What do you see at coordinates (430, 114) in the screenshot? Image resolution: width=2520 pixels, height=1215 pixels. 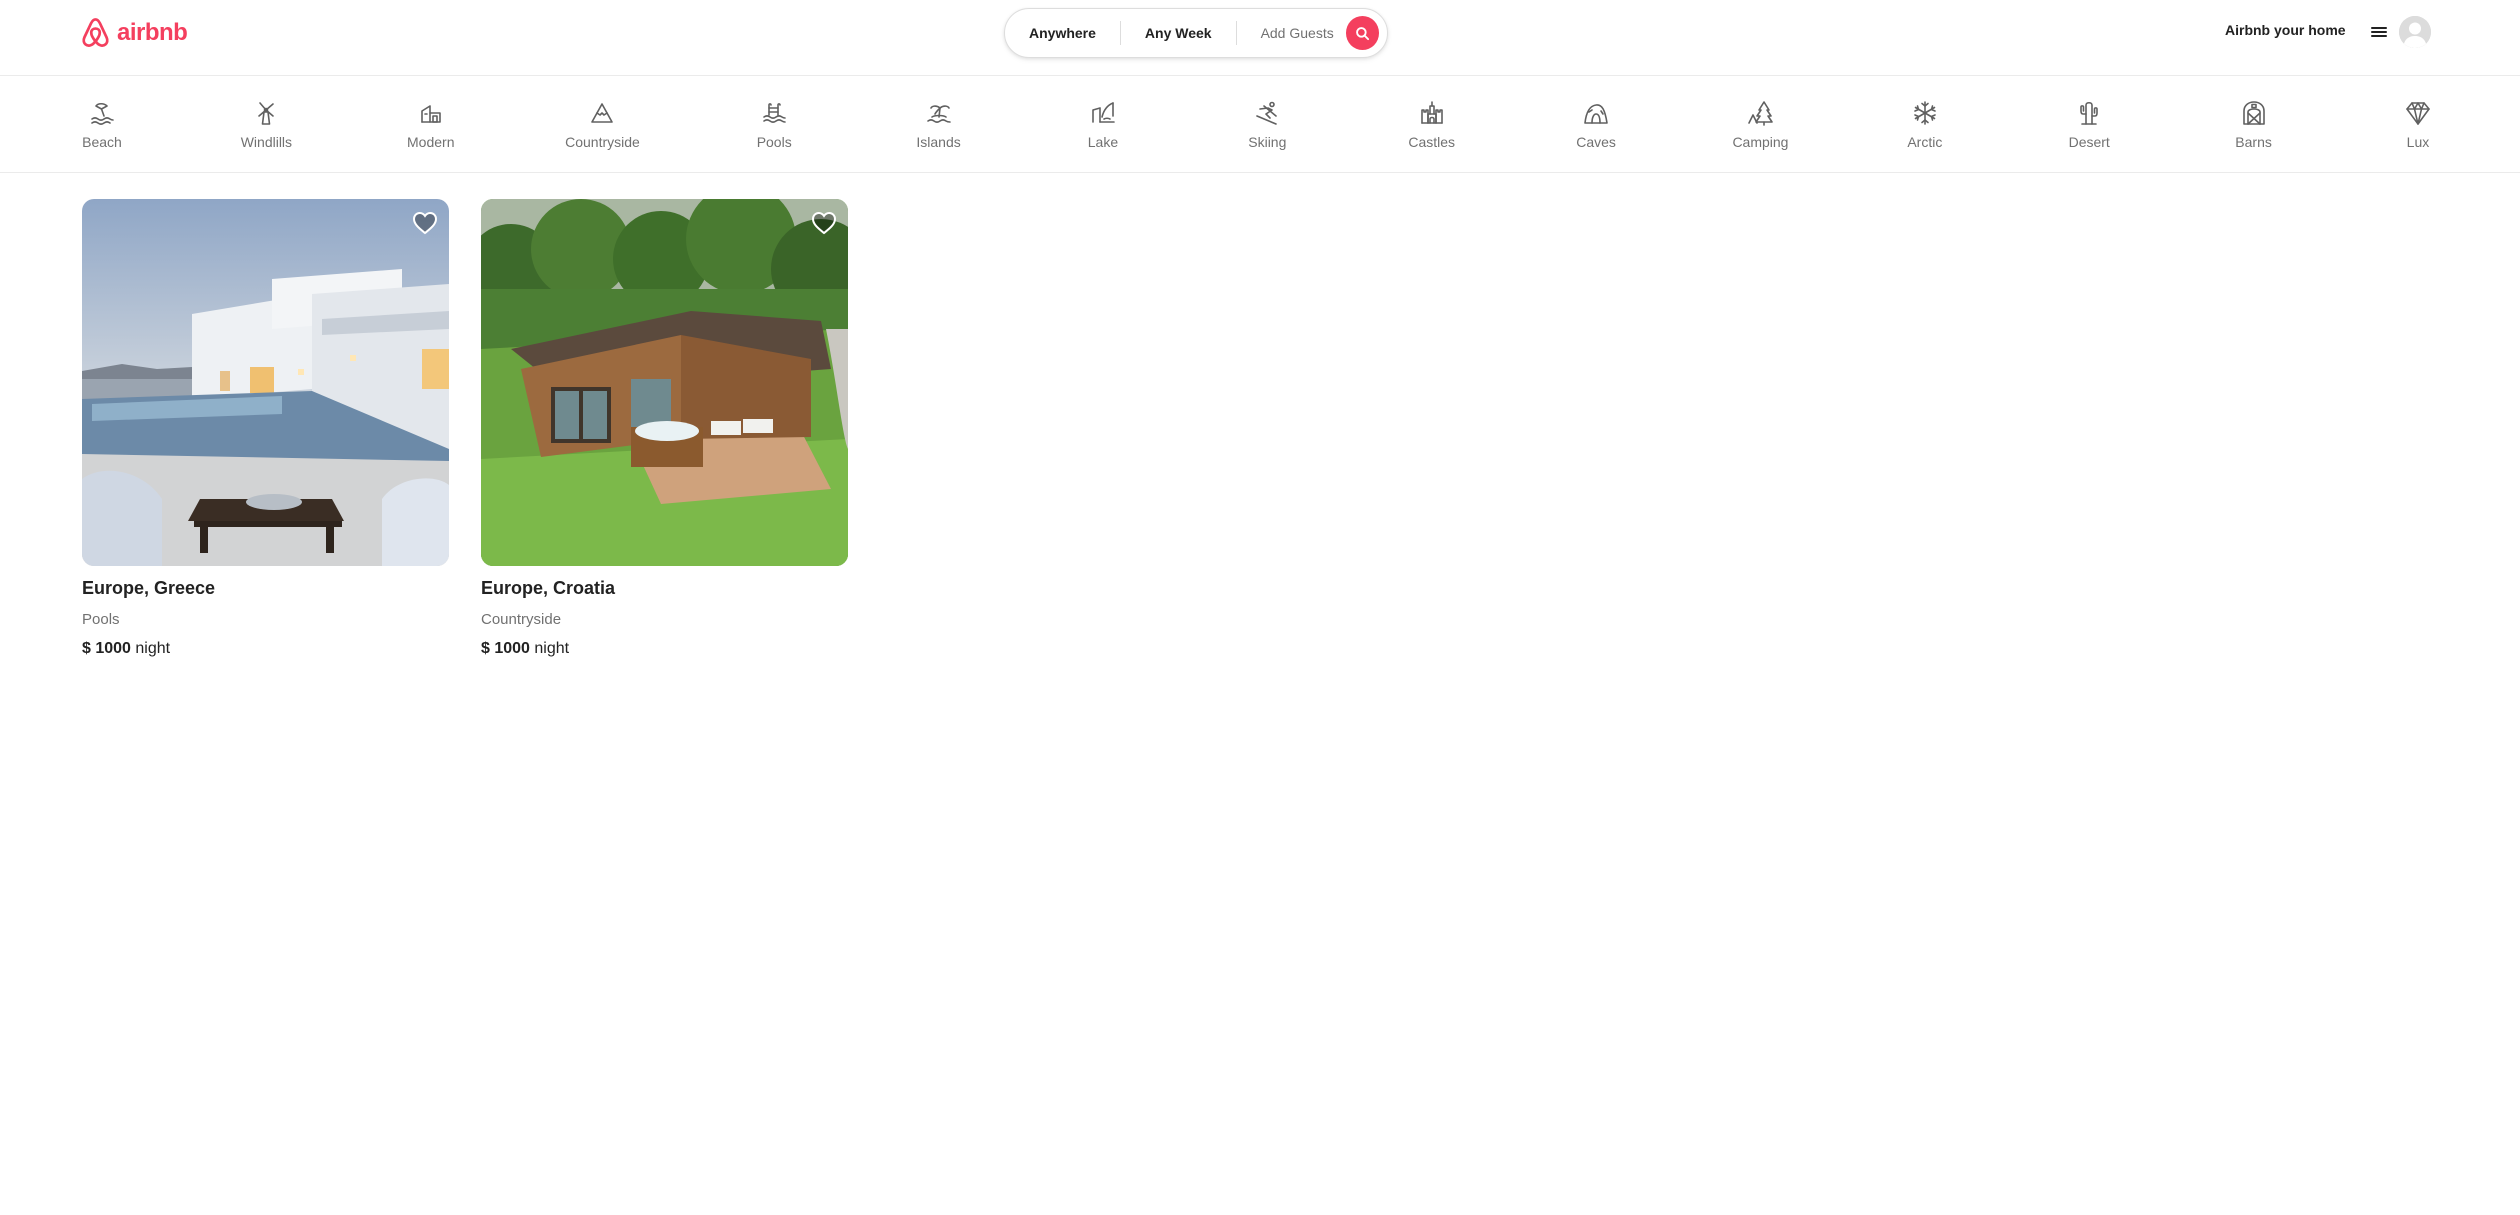 I see `modern-icon` at bounding box center [430, 114].